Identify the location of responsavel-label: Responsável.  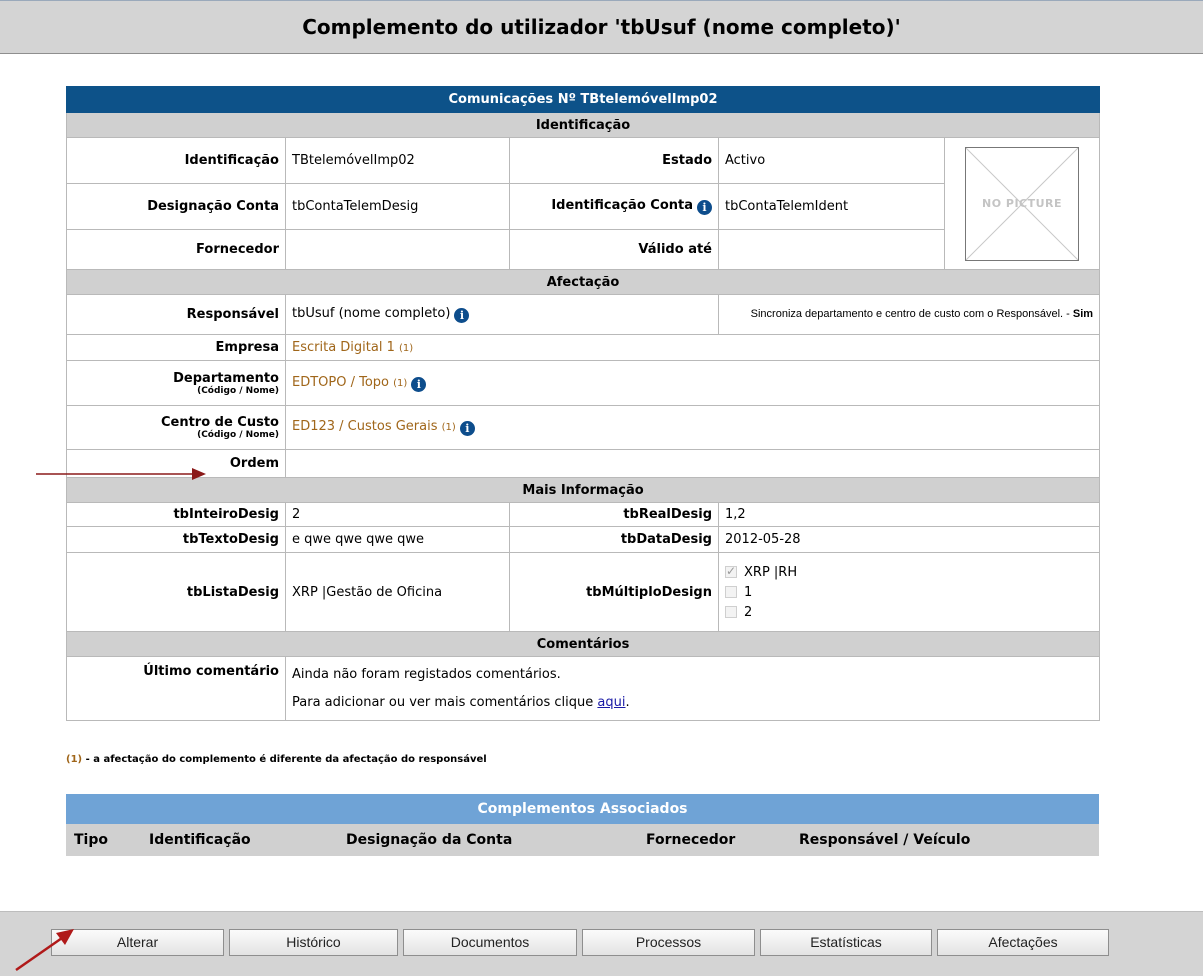
(176, 314).